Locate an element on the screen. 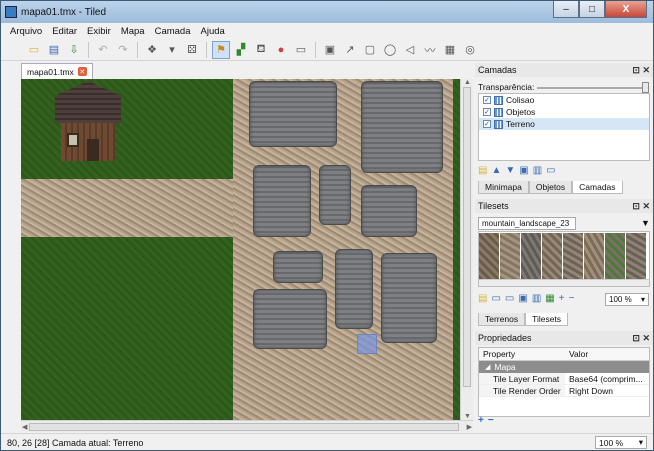  insert-ellipse-icon: ◯ is located at coordinates (390, 50).